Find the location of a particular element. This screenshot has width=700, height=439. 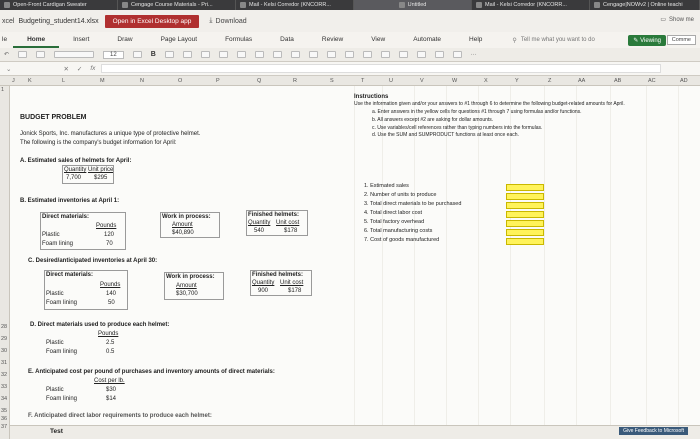

fill-color-icon is located at coordinates (187, 54).